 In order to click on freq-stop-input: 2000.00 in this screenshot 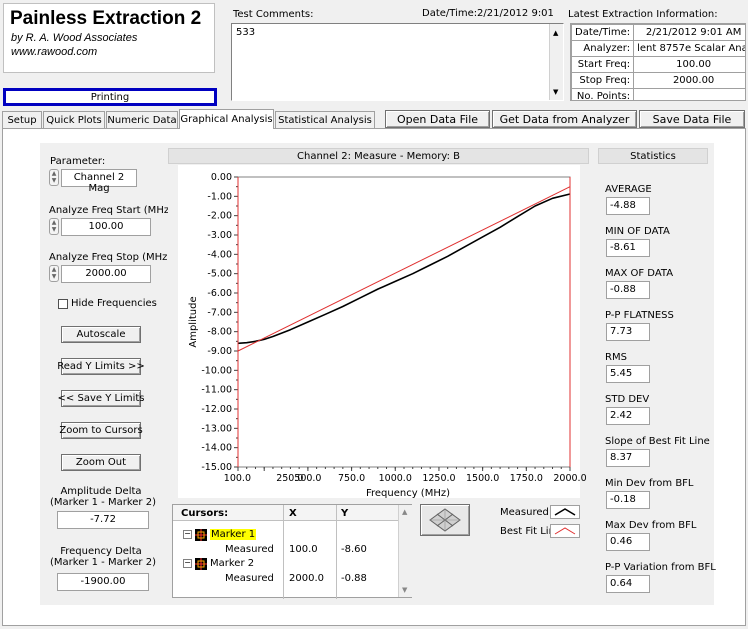, I will do `click(106, 274)`.